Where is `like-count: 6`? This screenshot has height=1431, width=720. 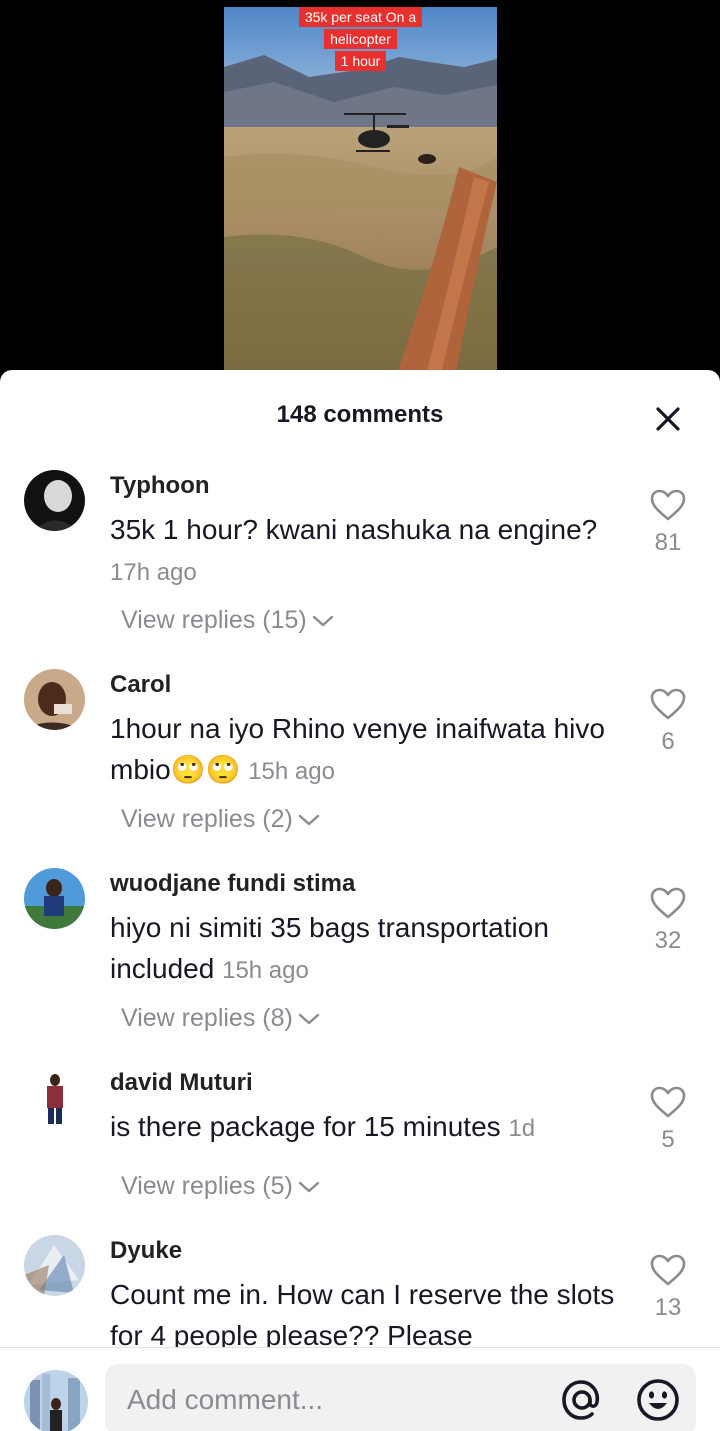
like-count: 6 is located at coordinates (668, 741).